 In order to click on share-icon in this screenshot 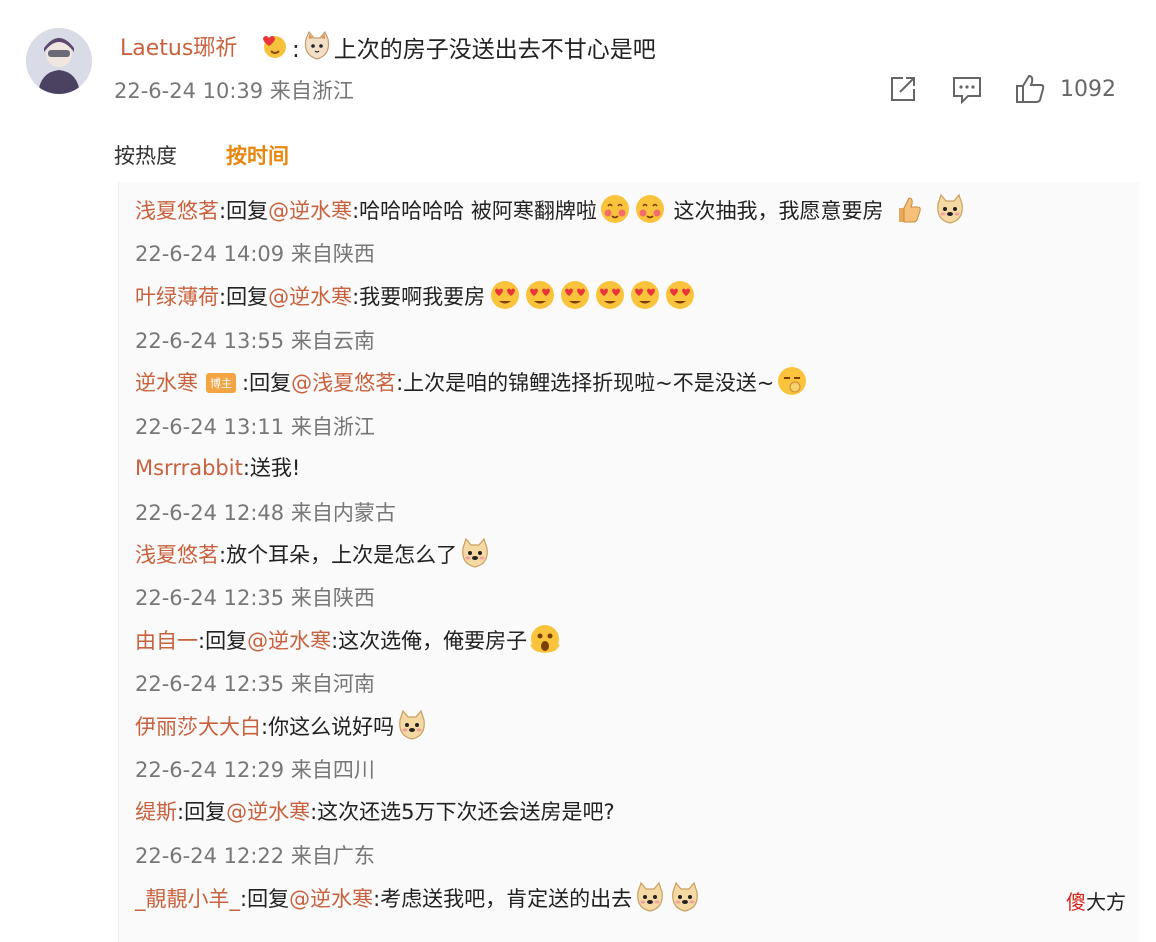, I will do `click(903, 89)`.